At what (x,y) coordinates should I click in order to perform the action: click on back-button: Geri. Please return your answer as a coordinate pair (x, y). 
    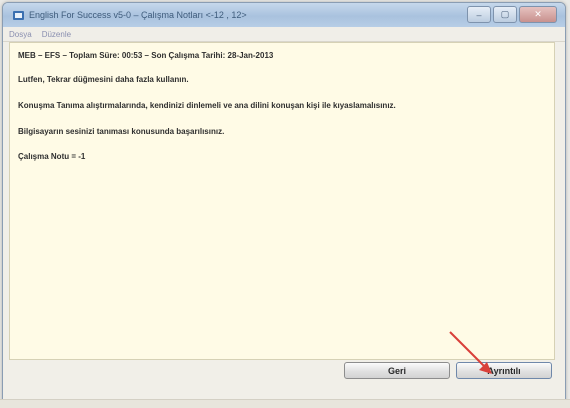
    Looking at the image, I should click on (397, 370).